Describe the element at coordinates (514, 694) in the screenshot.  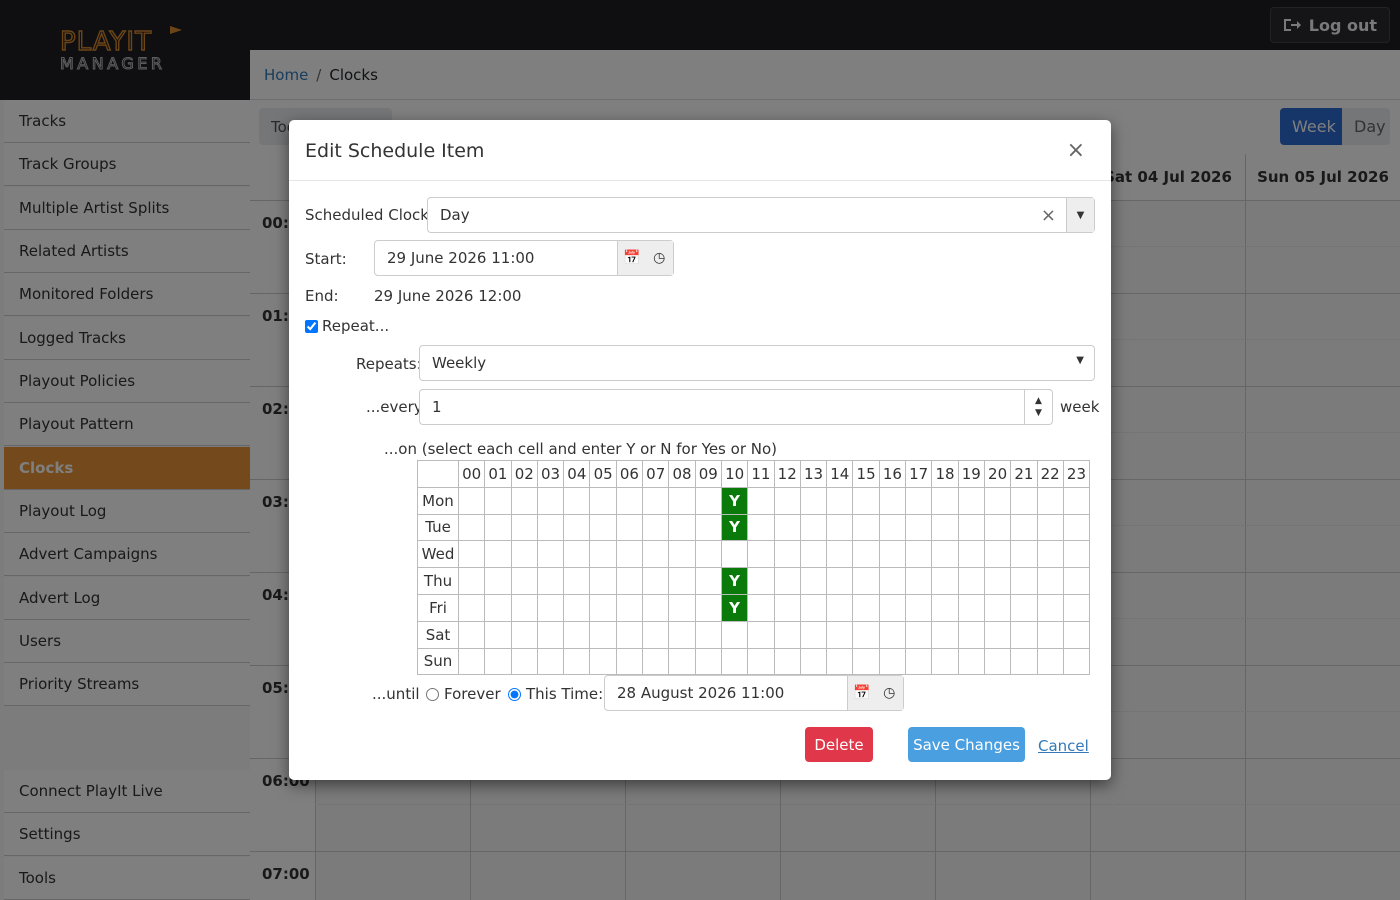
I see `this-time-radio` at that location.